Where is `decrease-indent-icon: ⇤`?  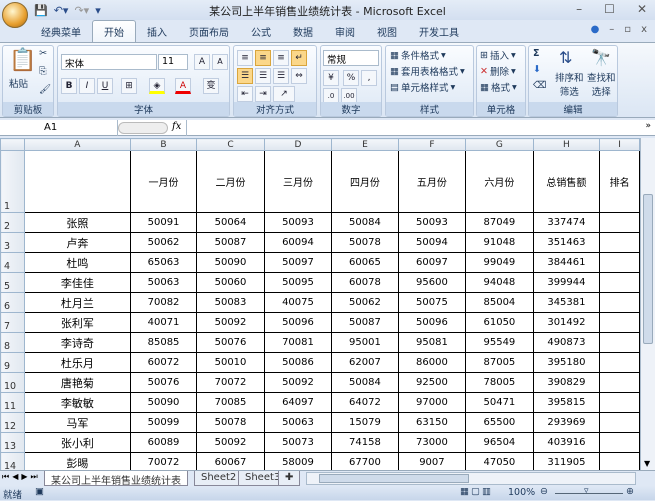 decrease-indent-icon: ⇤ is located at coordinates (245, 94).